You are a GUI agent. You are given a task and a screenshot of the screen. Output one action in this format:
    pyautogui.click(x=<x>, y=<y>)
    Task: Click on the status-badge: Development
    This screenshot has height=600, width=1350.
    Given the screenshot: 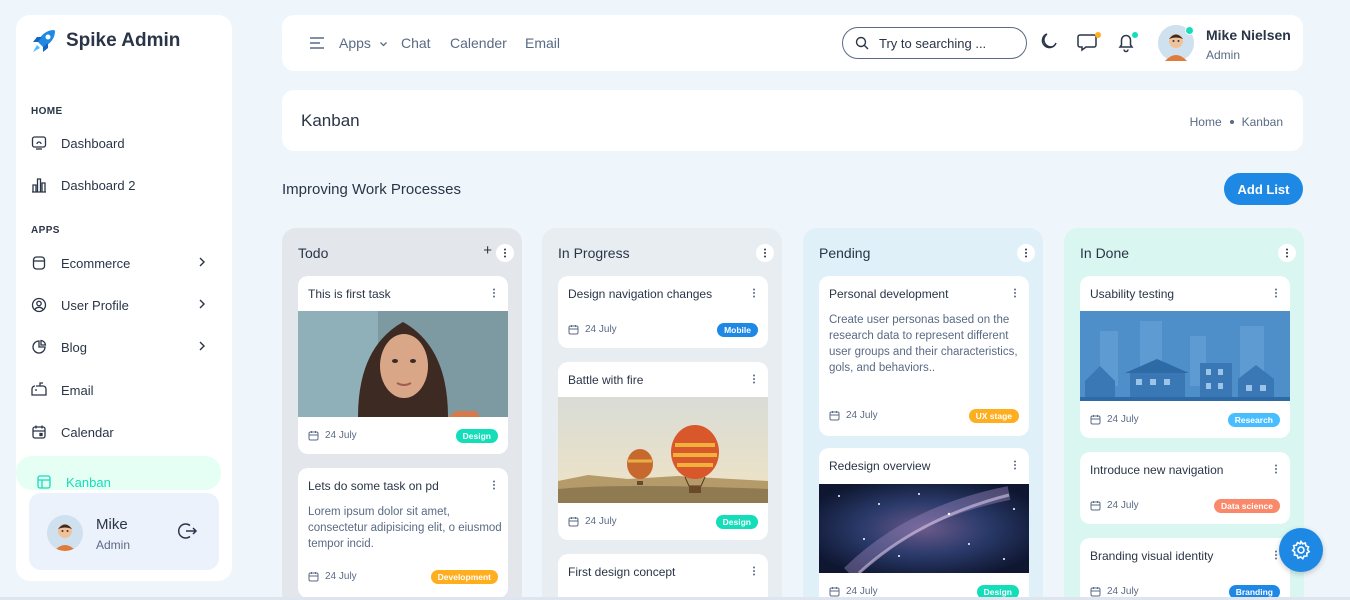 What is the action you would take?
    pyautogui.click(x=464, y=577)
    